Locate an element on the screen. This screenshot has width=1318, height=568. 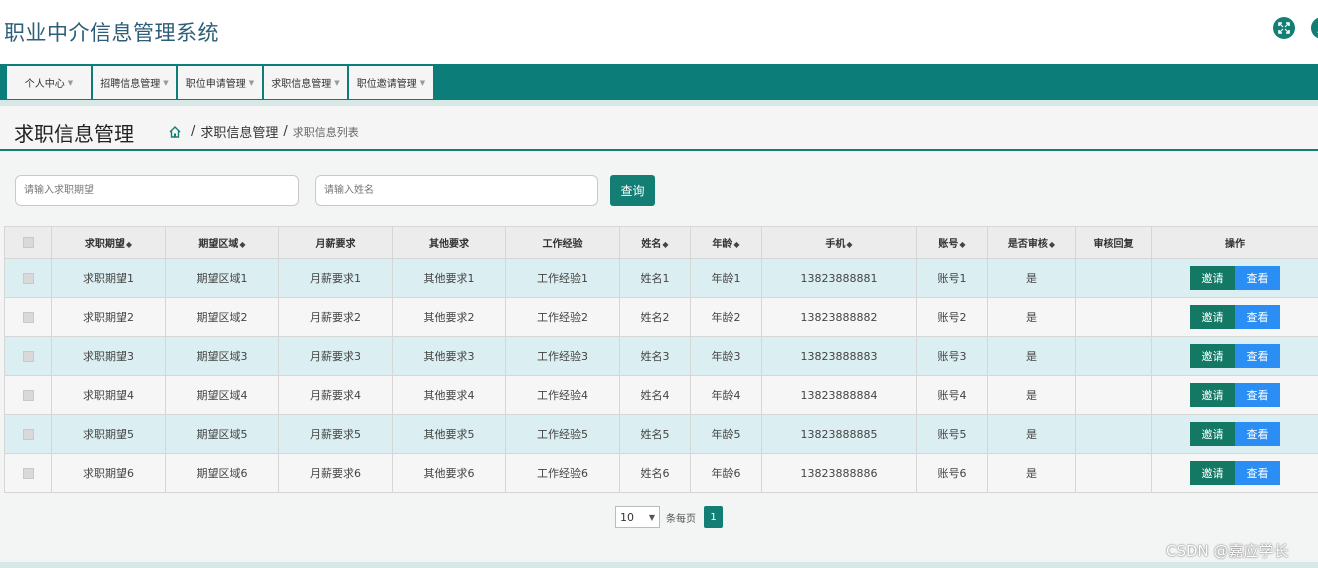
cell-other: 其他要求5 is located at coordinates (449, 434).